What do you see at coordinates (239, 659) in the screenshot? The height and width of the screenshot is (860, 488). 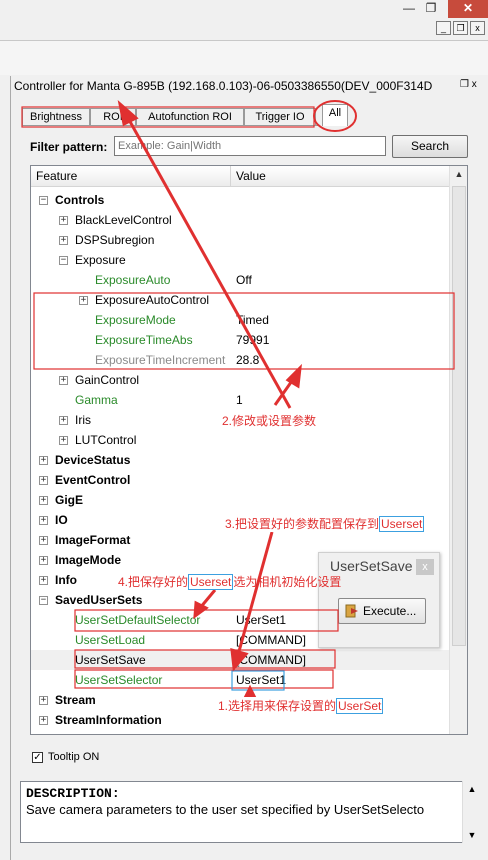 I see `arrow-head` at bounding box center [239, 659].